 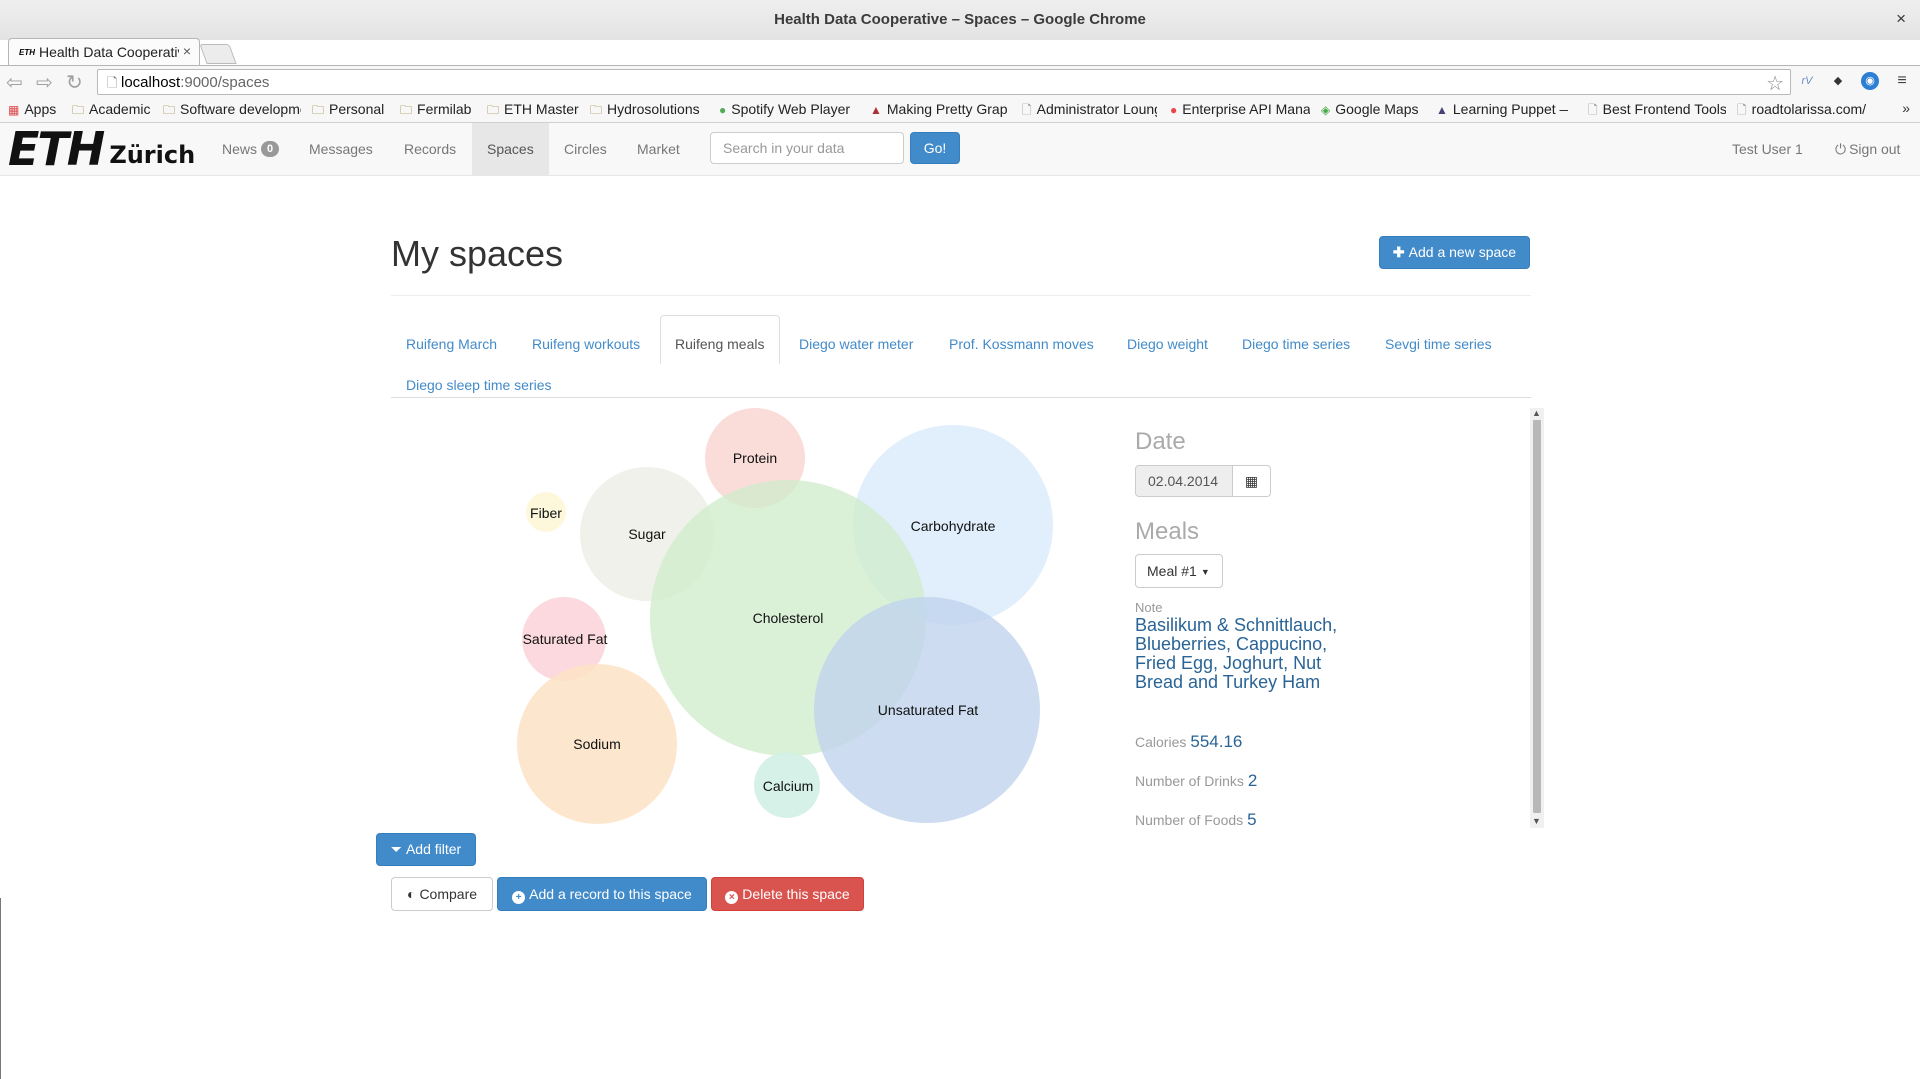 What do you see at coordinates (510, 149) in the screenshot?
I see `nav-spaces: Spaces` at bounding box center [510, 149].